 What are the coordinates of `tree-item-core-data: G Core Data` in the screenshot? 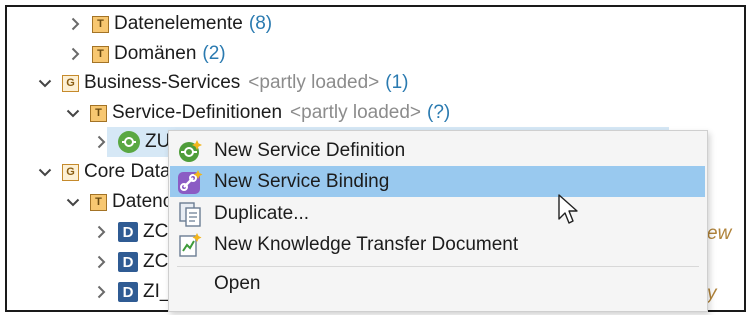 It's located at (104, 172).